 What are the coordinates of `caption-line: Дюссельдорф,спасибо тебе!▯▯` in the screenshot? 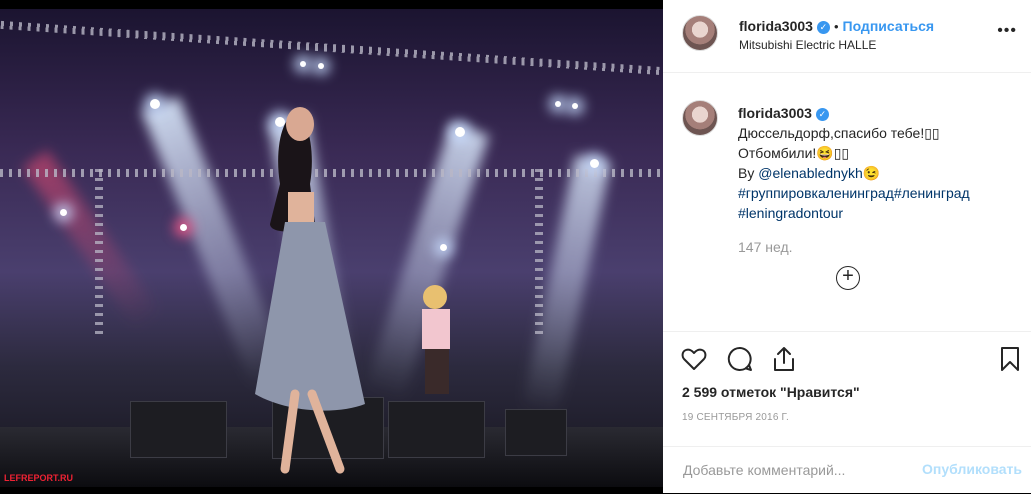 It's located at (839, 133).